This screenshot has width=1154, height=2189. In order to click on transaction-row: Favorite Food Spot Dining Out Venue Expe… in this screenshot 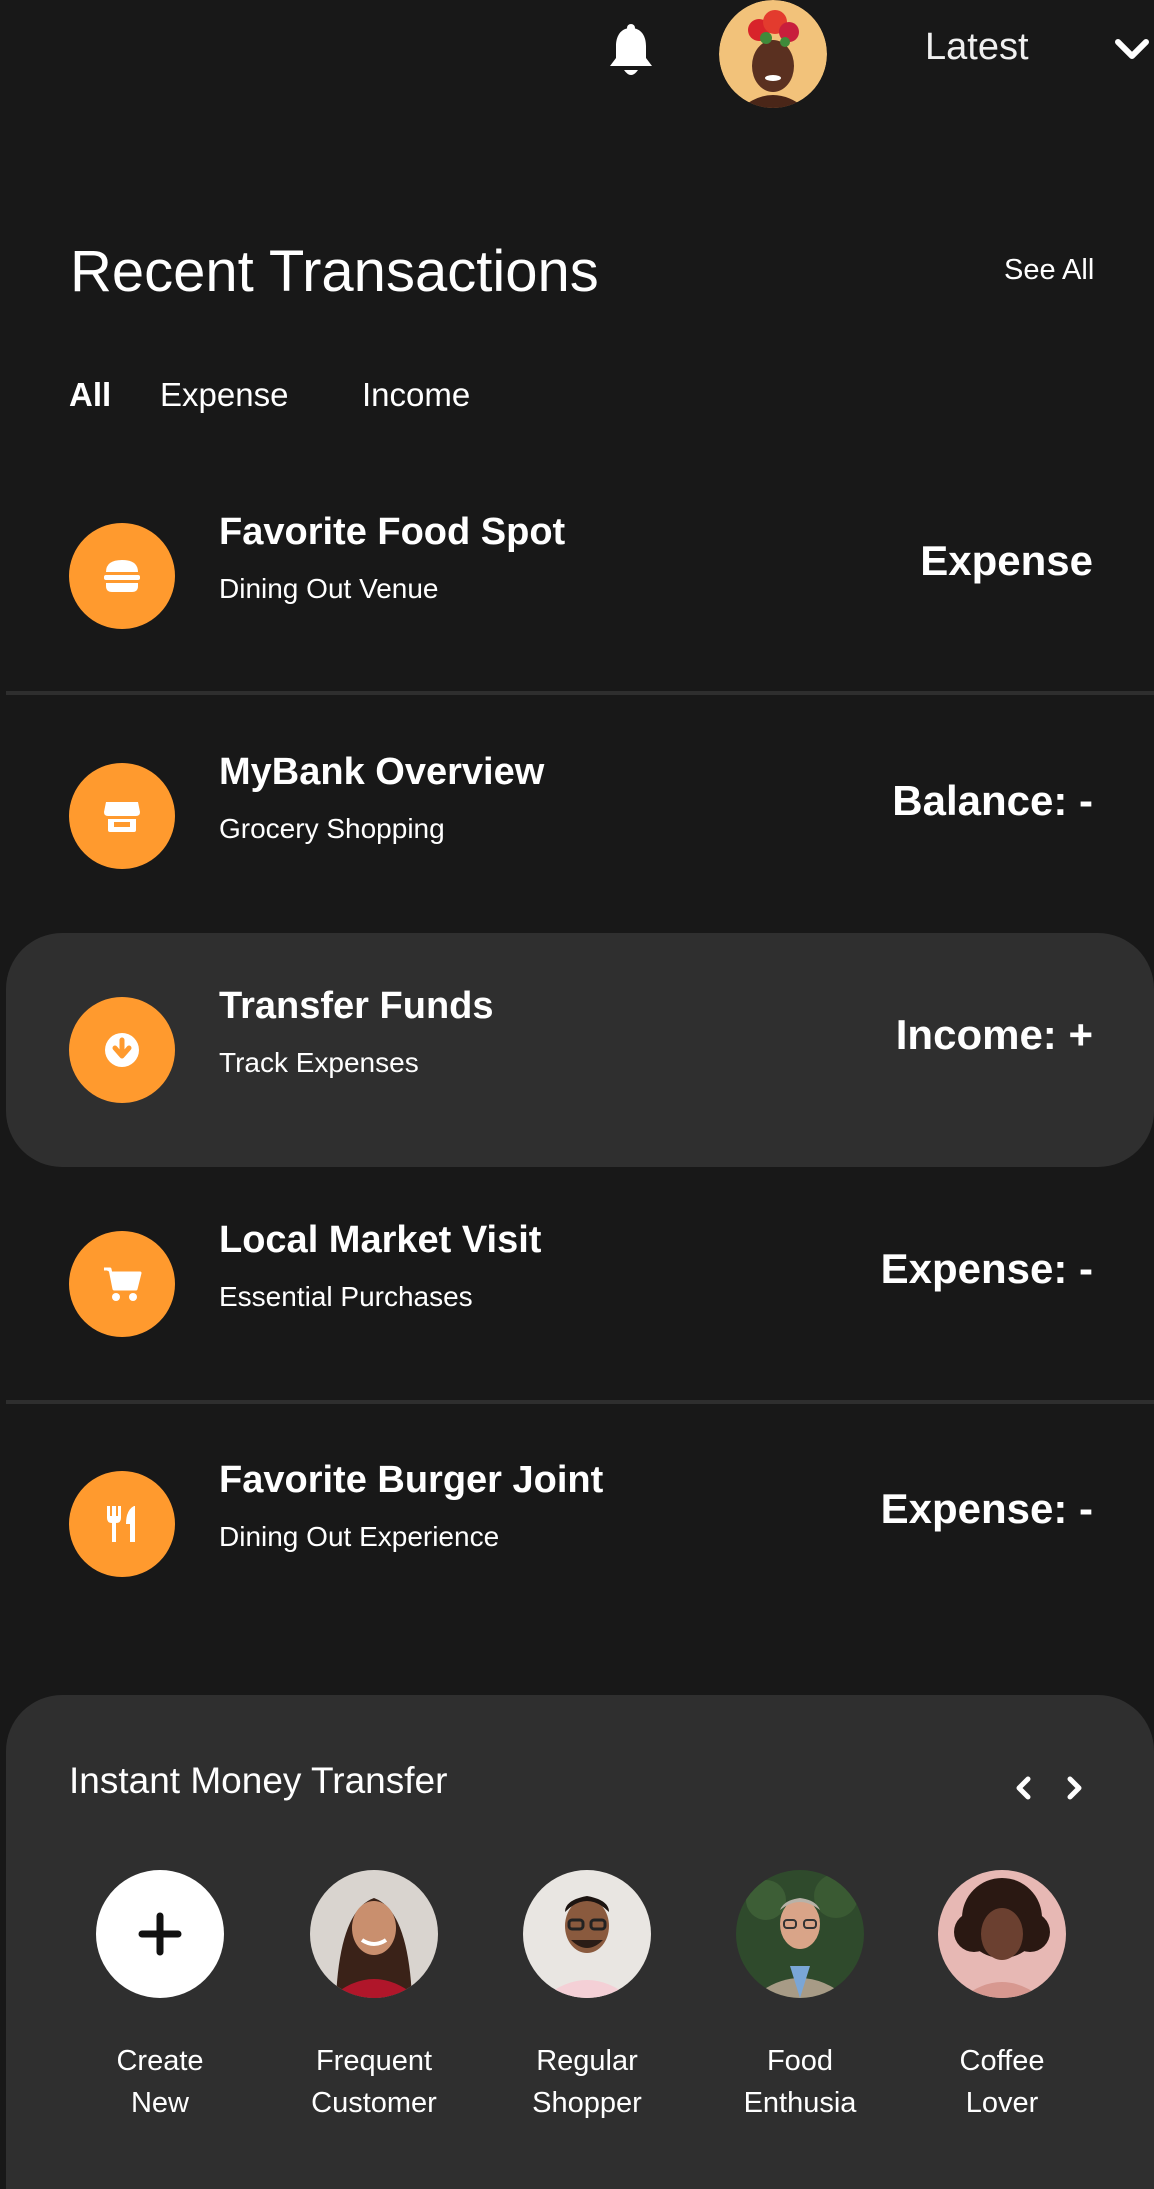, I will do `click(580, 576)`.